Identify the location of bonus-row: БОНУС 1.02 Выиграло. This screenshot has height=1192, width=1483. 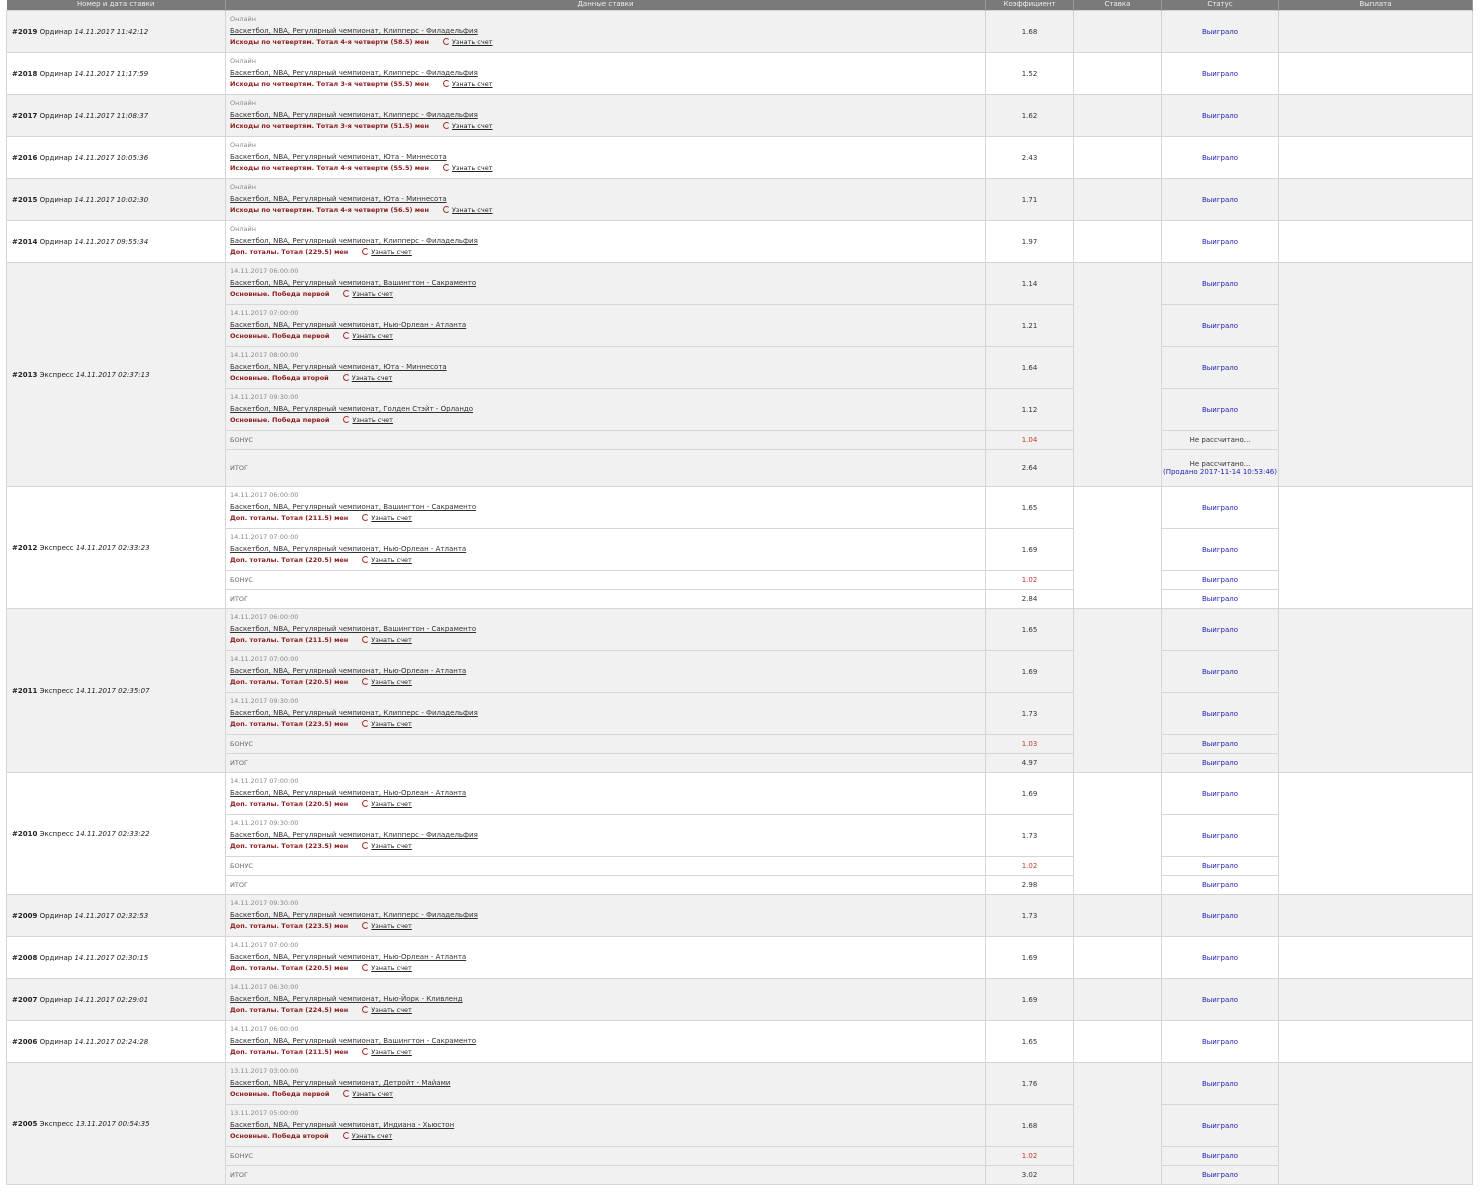
(740, 866).